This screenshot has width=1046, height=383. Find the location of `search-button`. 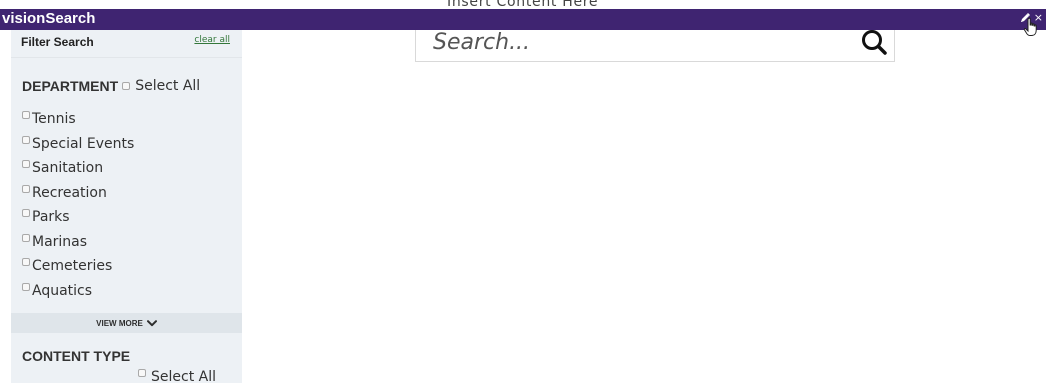

search-button is located at coordinates (874, 42).